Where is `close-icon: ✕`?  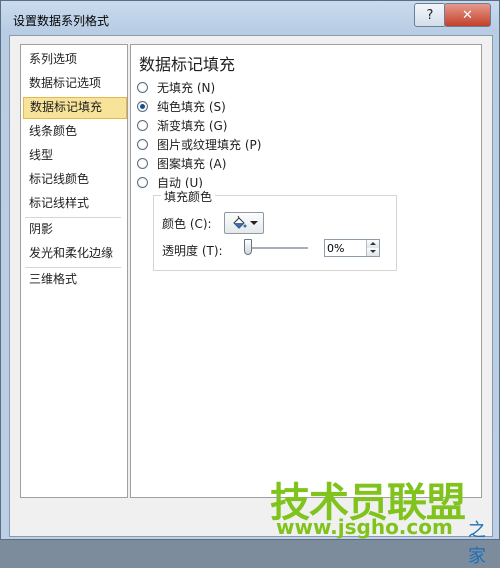 close-icon: ✕ is located at coordinates (467, 15).